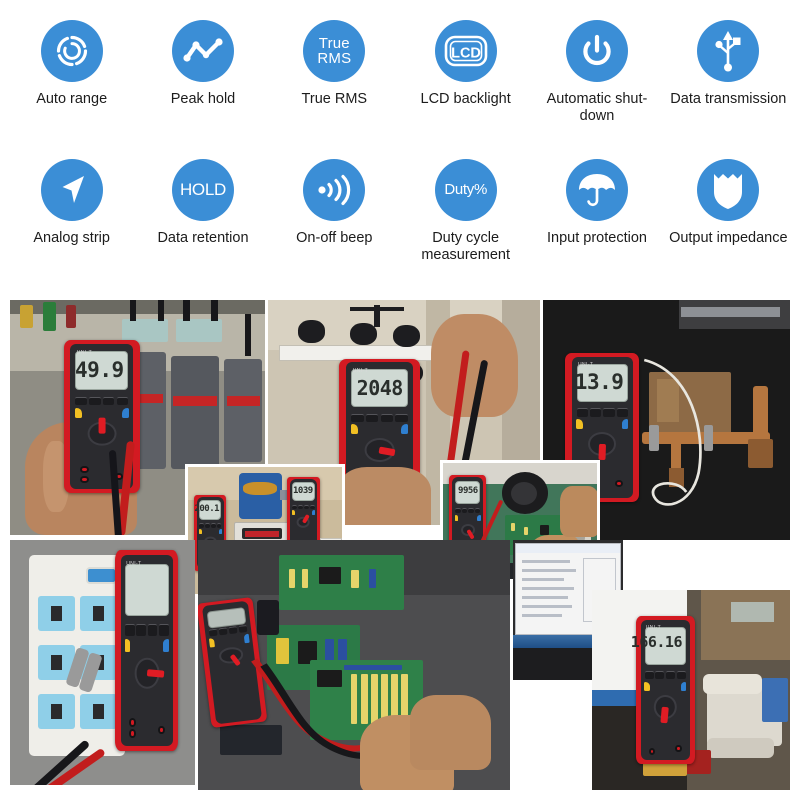 The width and height of the screenshot is (800, 800). I want to click on hold-text-icon: HOLD, so click(202, 190).